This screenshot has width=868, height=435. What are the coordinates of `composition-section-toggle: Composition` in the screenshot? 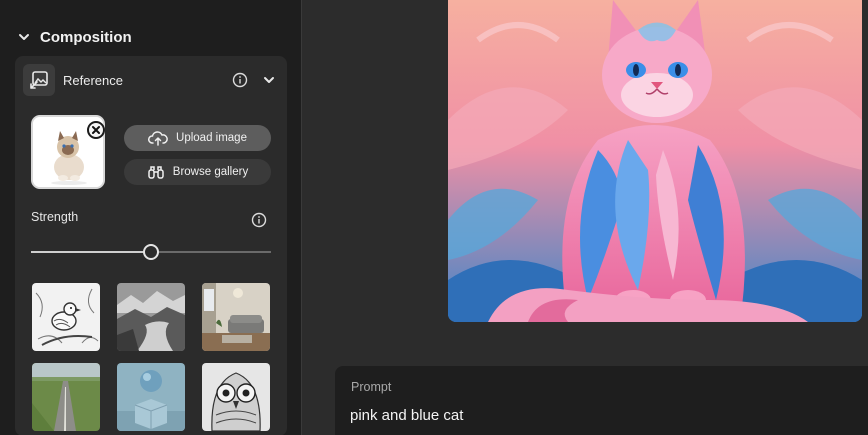 It's located at (75, 37).